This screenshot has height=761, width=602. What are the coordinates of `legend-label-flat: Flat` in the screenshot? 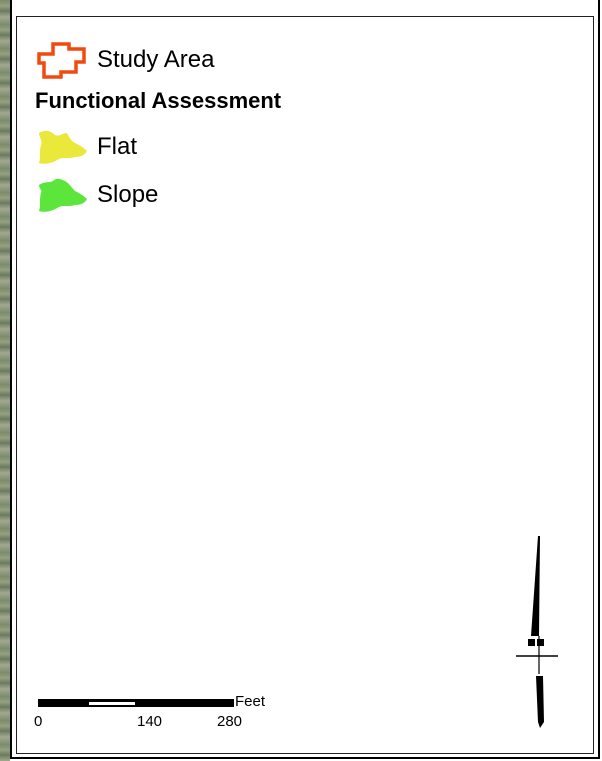 It's located at (117, 146).